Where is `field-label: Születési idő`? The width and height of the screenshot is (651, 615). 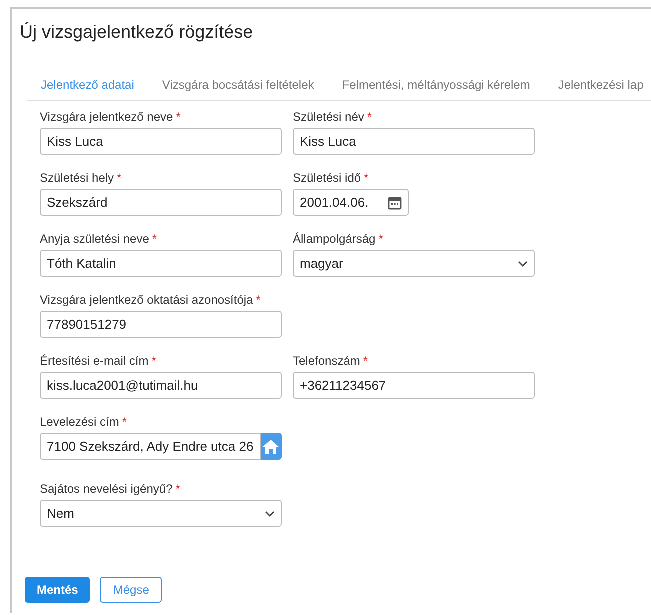
field-label: Születési idő is located at coordinates (327, 178).